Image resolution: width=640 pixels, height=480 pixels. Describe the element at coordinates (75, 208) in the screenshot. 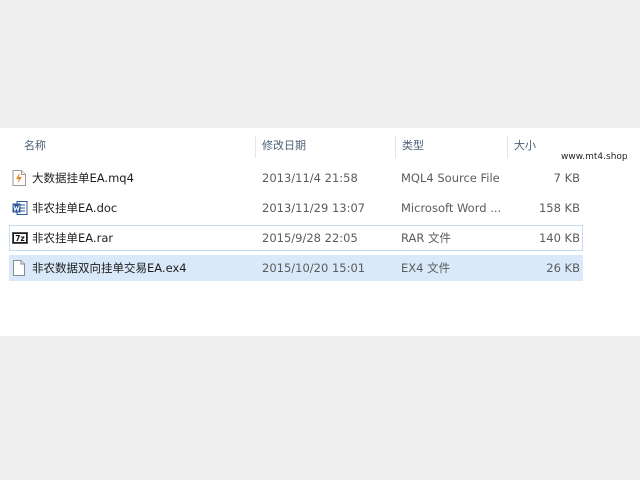

I see `file-name: 非农挂单EA.doc` at that location.